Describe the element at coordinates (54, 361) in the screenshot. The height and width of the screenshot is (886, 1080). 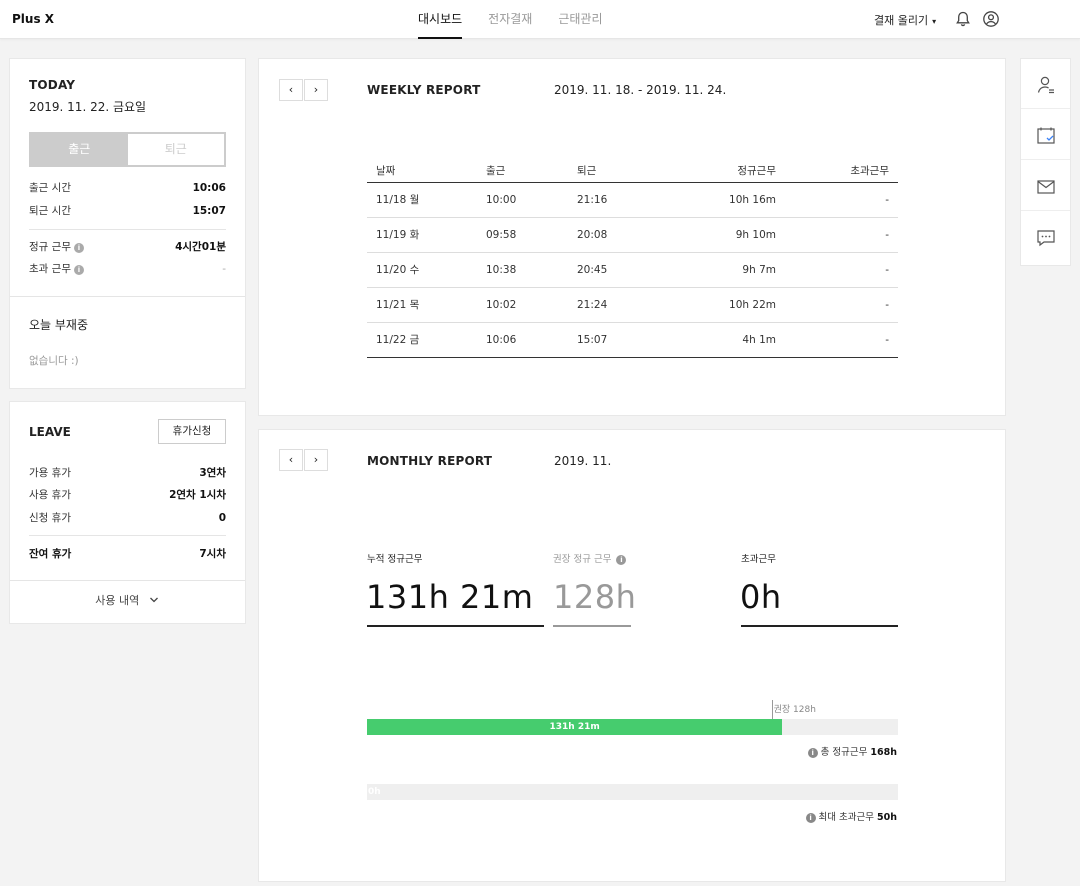
I see `absent-text: 없습니다 :)` at that location.